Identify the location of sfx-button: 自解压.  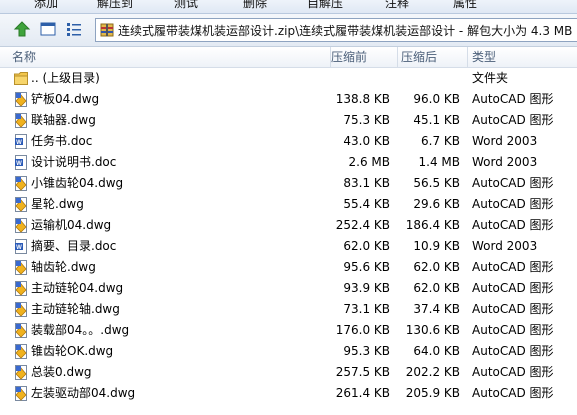
(325, 5).